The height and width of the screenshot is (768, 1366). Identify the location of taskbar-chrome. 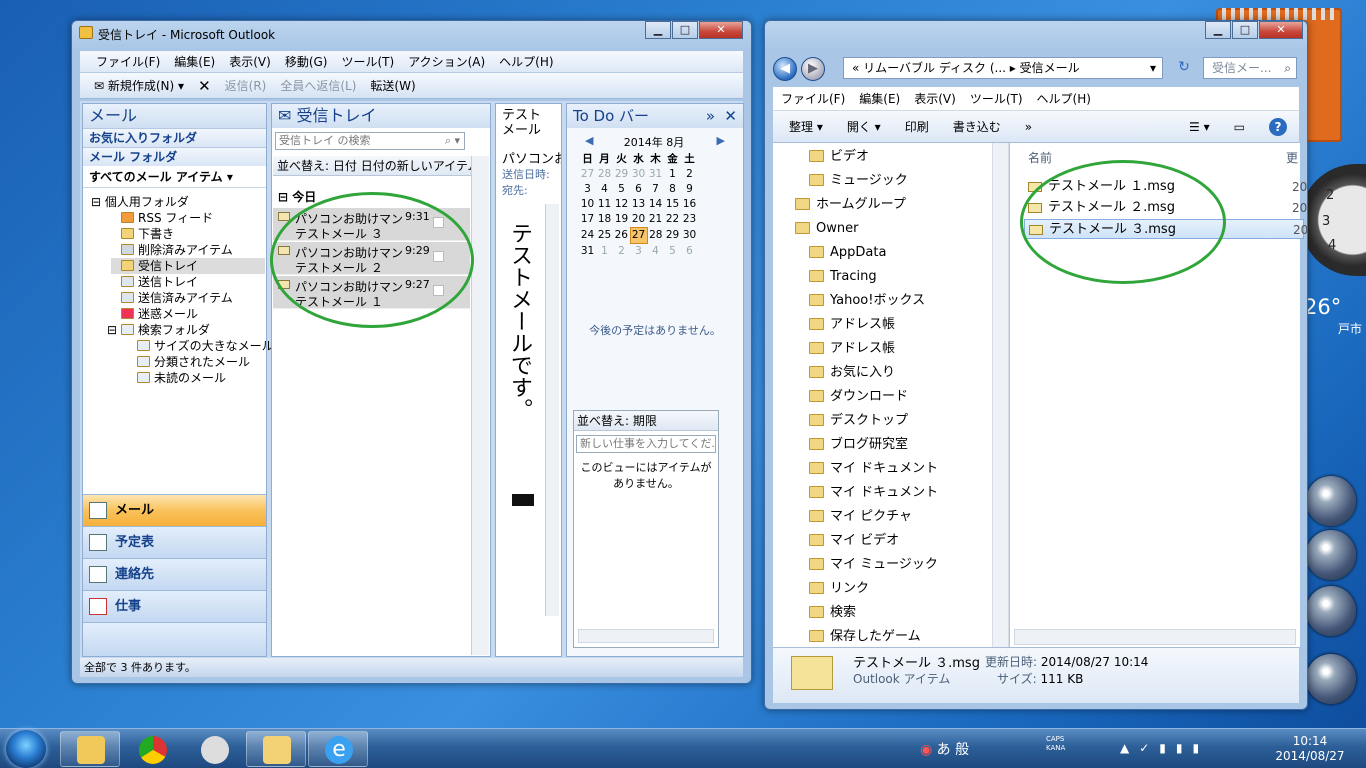
(152, 749).